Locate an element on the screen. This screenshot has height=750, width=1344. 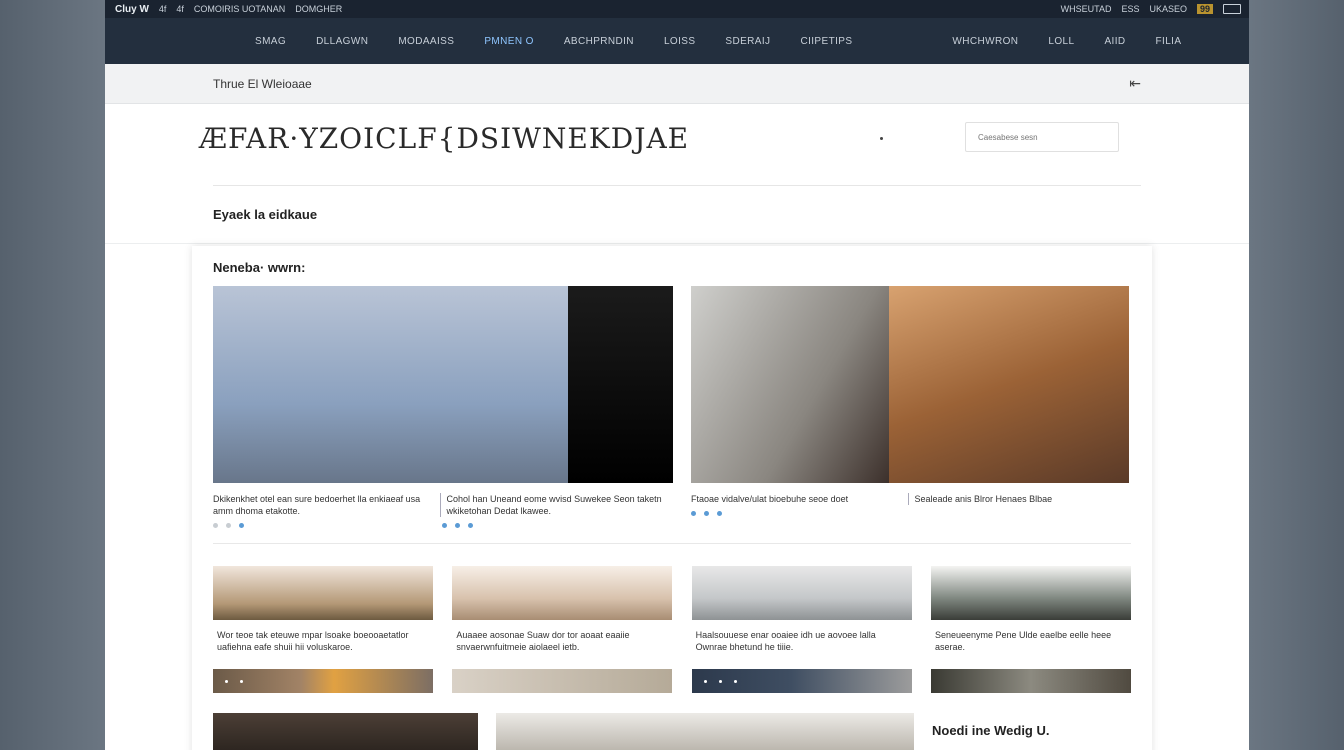
content-label: Neneba· wwrn: is located at coordinates (259, 267).